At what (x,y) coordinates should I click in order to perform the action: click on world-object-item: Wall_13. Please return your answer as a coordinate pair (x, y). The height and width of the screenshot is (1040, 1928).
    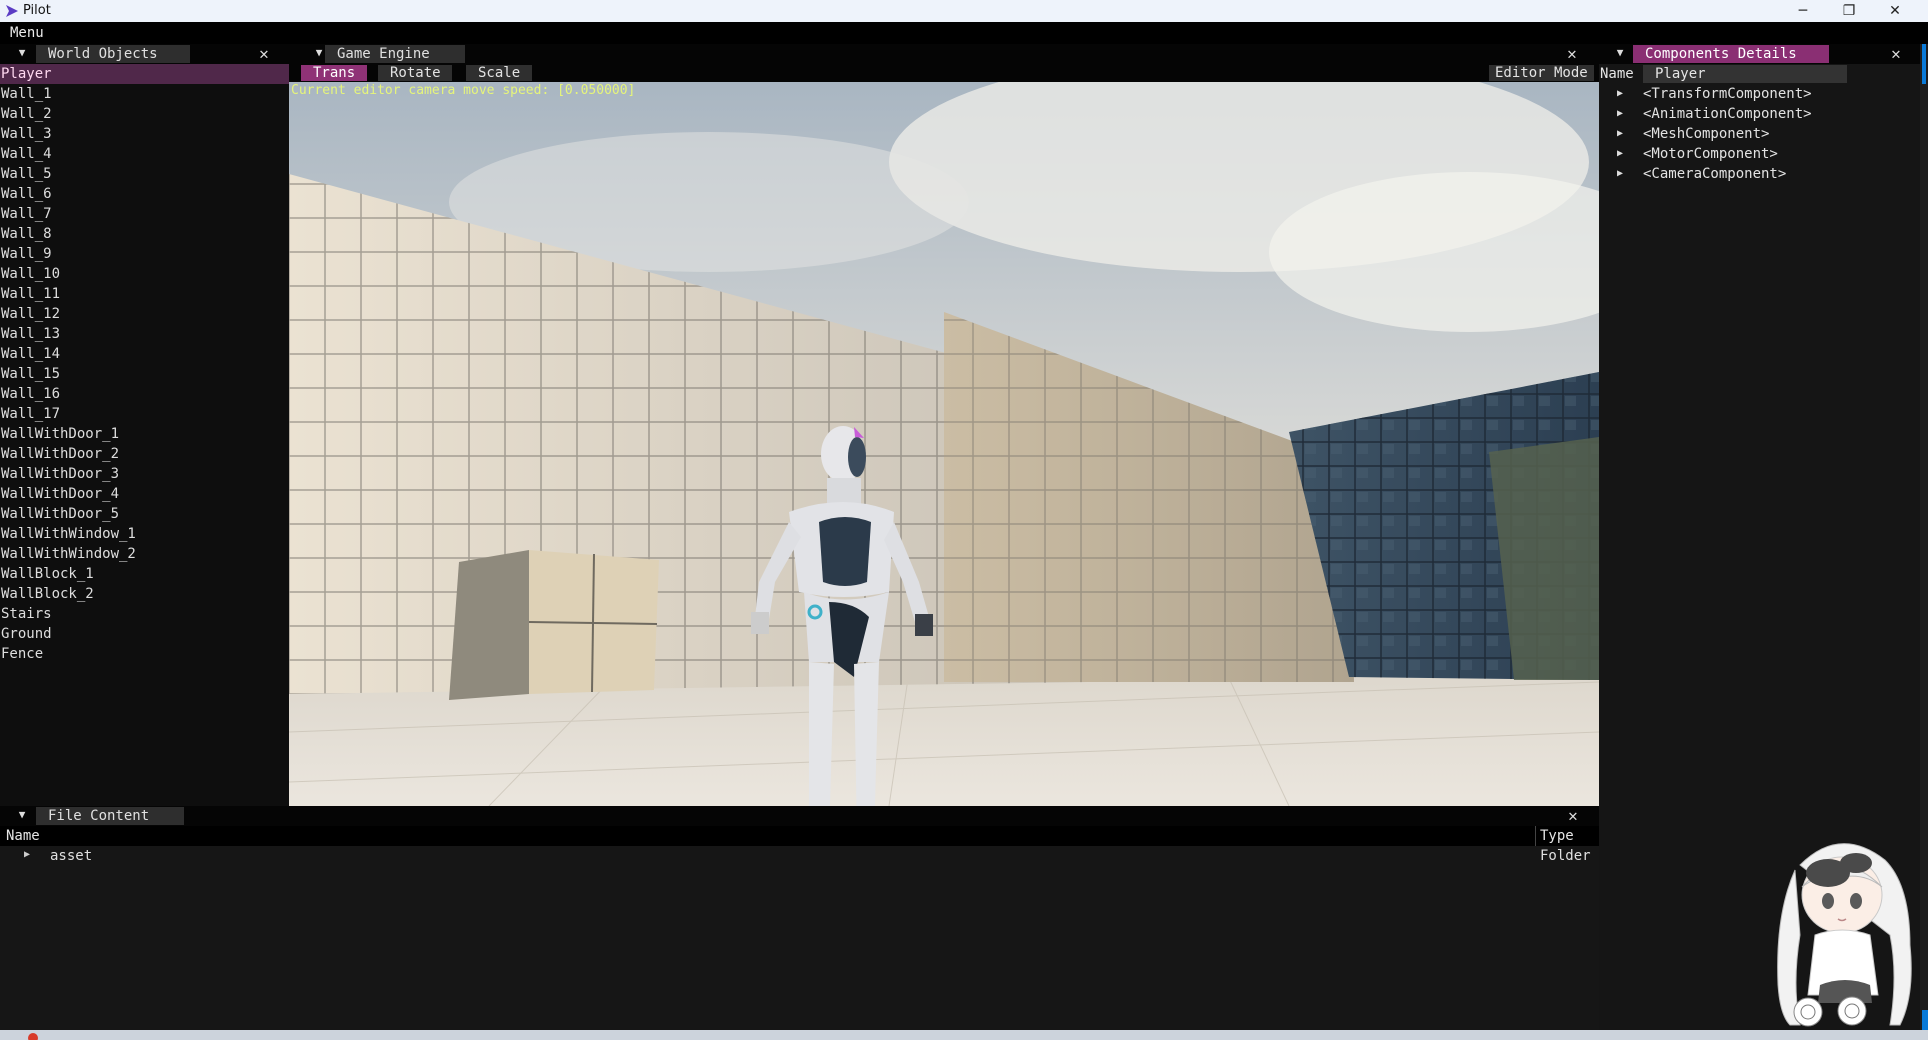
    Looking at the image, I should click on (144, 334).